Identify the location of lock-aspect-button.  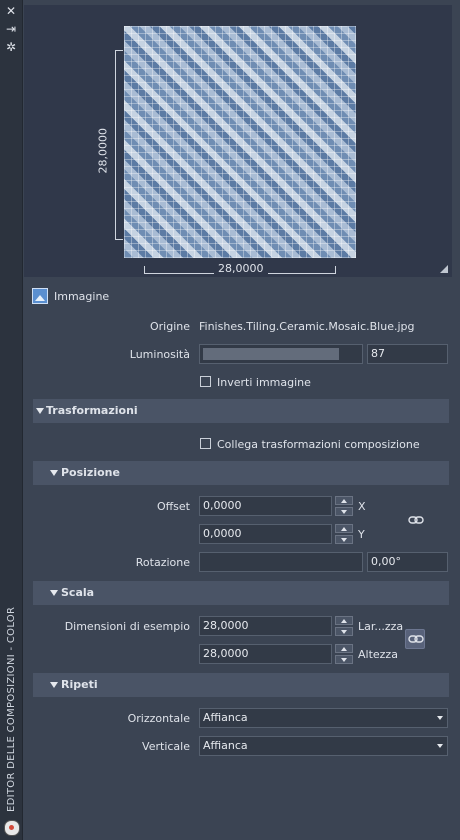
(415, 639).